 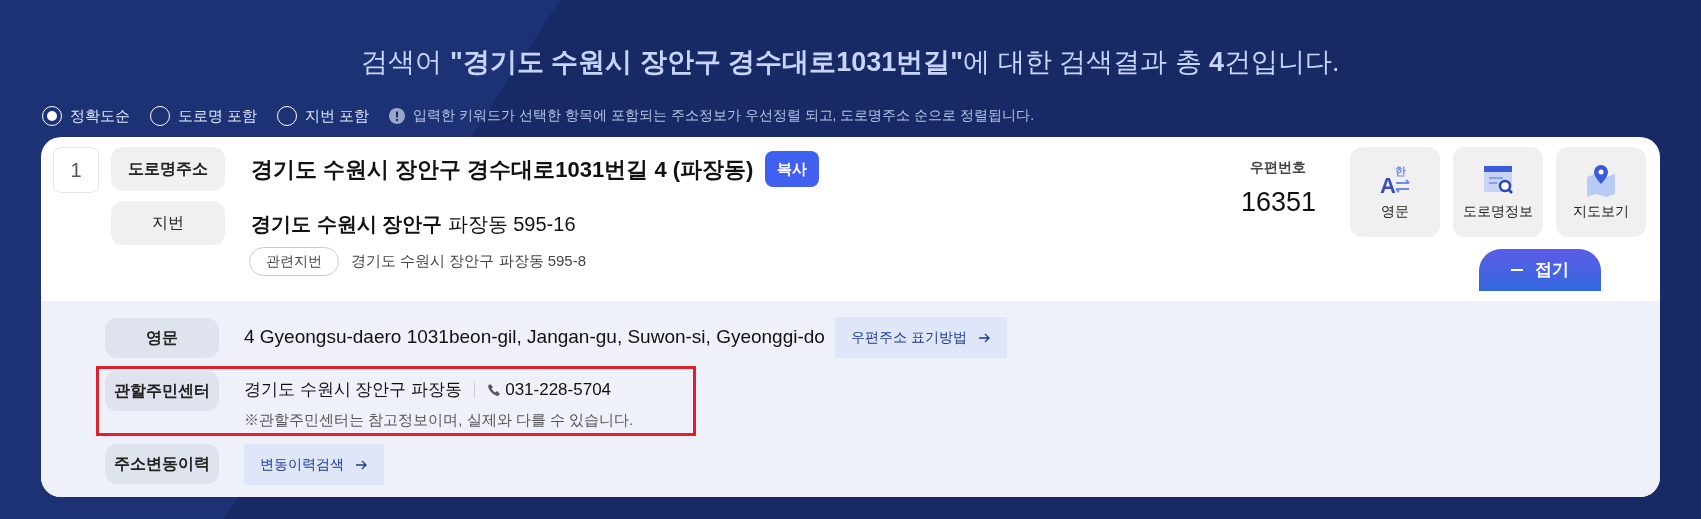 I want to click on road-address: 경기도 수원시 장안구 경수대로1031번길 4 (파장동), so click(x=502, y=169).